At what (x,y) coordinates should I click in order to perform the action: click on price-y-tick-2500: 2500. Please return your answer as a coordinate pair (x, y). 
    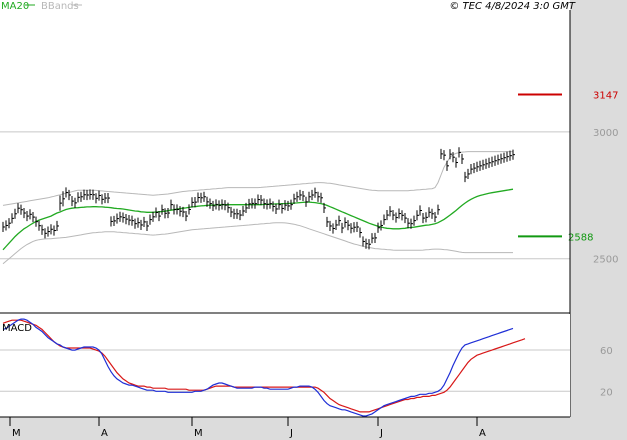
    Looking at the image, I should click on (605, 260).